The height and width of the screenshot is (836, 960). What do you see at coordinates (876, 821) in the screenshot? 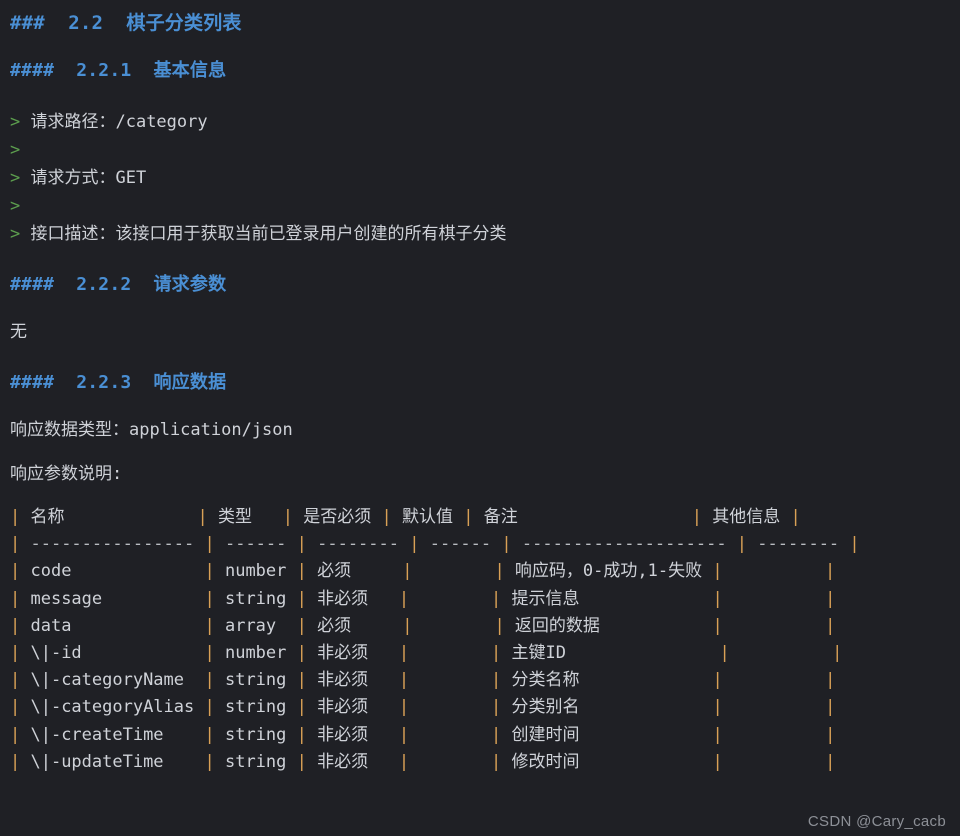
I see `csdn-watermark: CSDN @Cary_cacb` at bounding box center [876, 821].